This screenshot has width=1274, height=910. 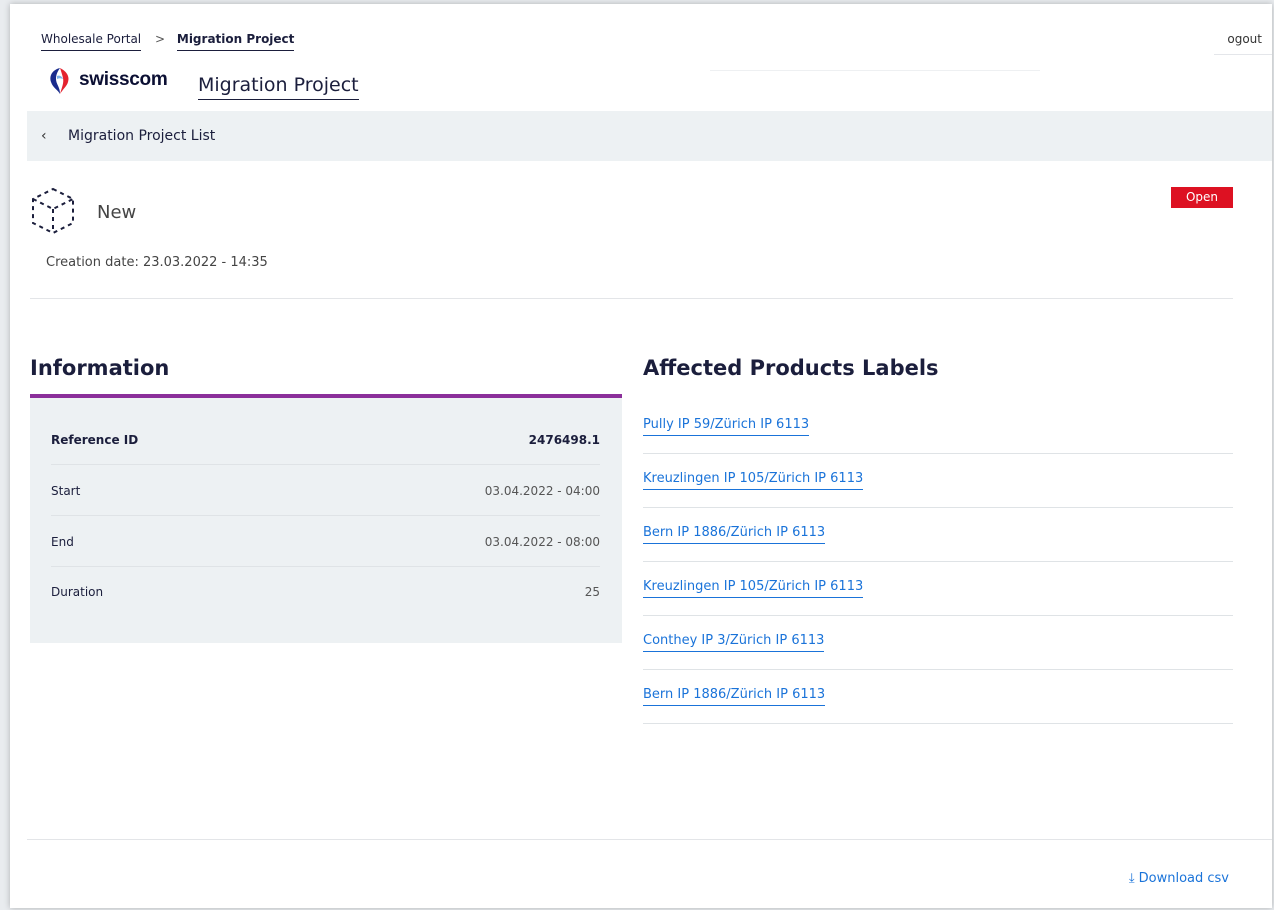 I want to click on logout-link: ogout, so click(x=1244, y=39).